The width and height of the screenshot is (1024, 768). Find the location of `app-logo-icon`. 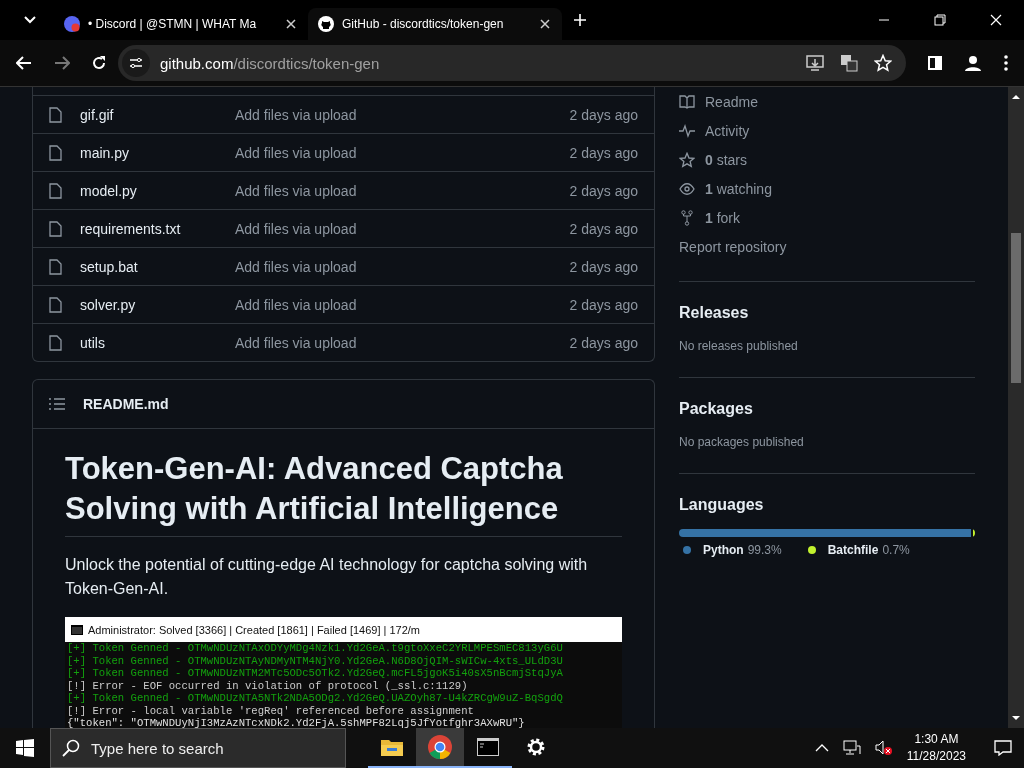

app-logo-icon is located at coordinates (72, 24).